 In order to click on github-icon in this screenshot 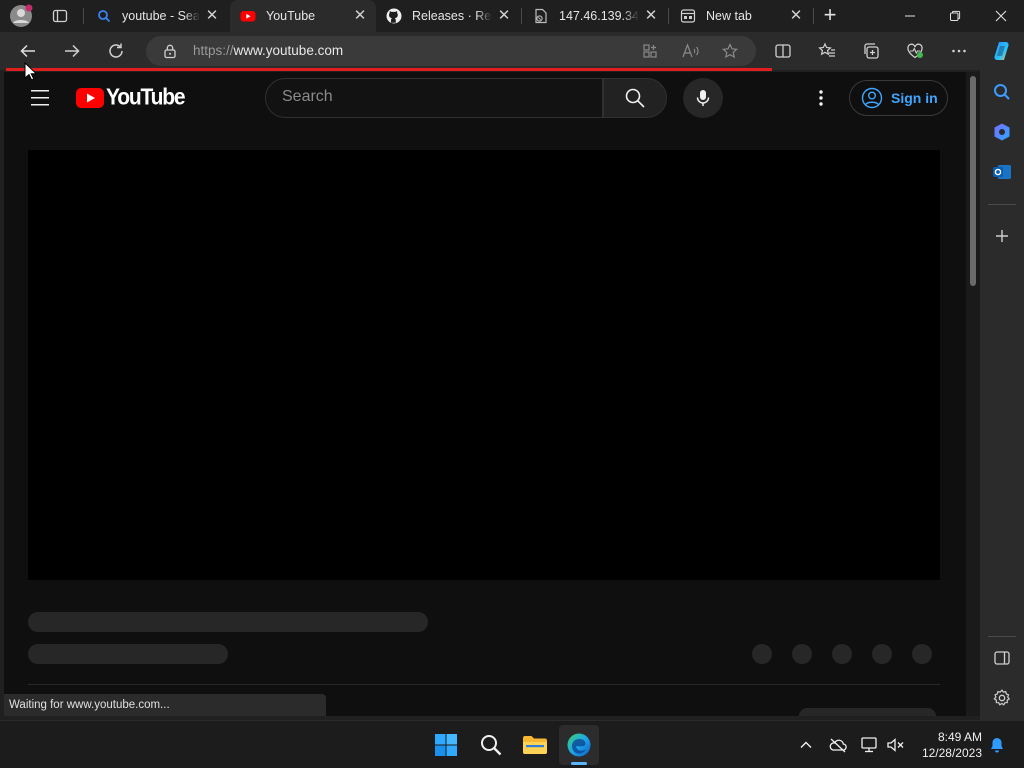, I will do `click(394, 16)`.